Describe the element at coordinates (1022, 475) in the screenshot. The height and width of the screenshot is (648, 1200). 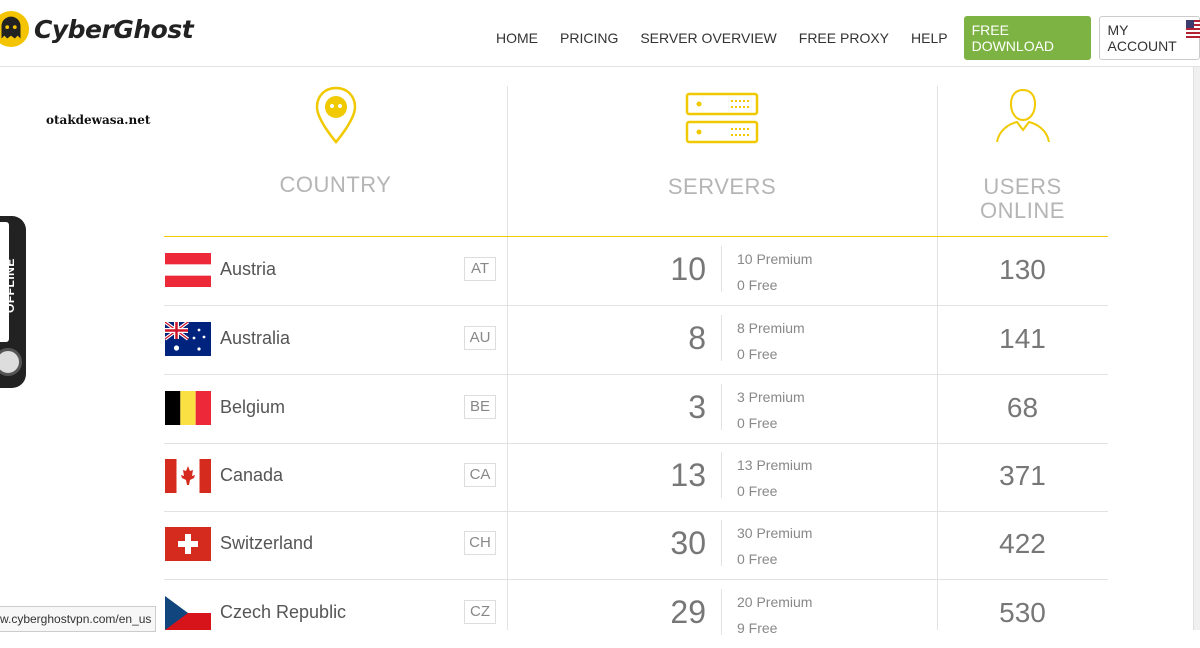
I see `users-online: 371` at that location.